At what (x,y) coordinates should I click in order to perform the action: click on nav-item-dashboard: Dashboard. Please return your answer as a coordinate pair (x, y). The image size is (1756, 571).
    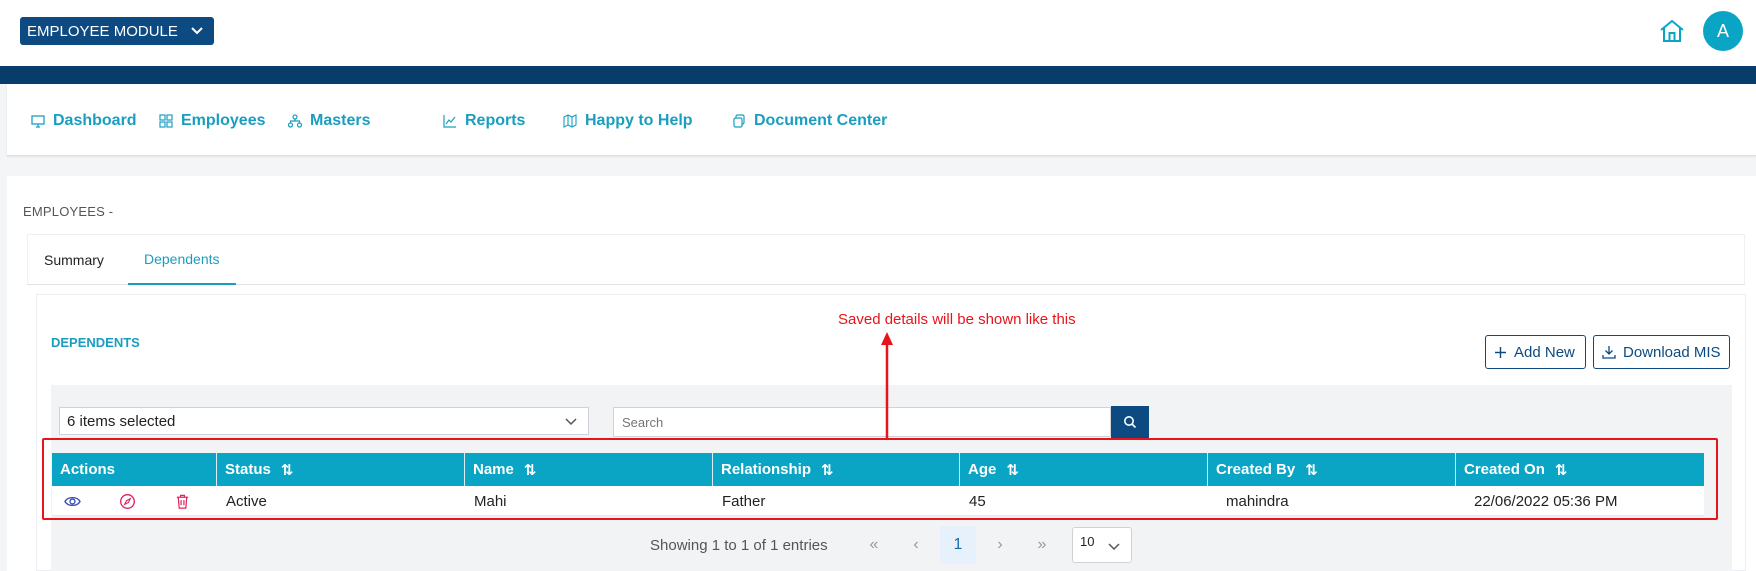
    Looking at the image, I should click on (84, 121).